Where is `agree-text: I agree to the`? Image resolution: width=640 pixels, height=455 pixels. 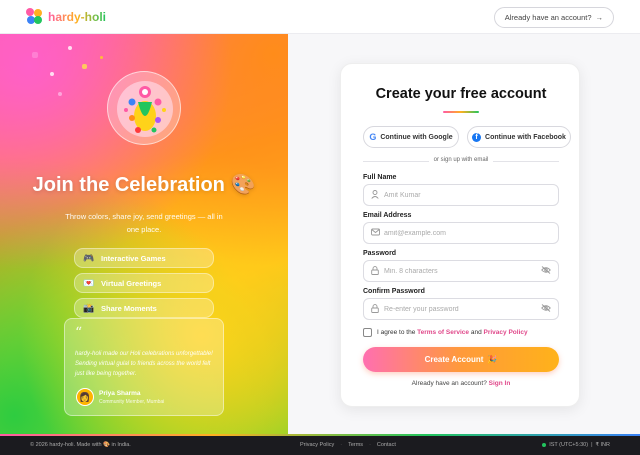 agree-text: I agree to the is located at coordinates (396, 332).